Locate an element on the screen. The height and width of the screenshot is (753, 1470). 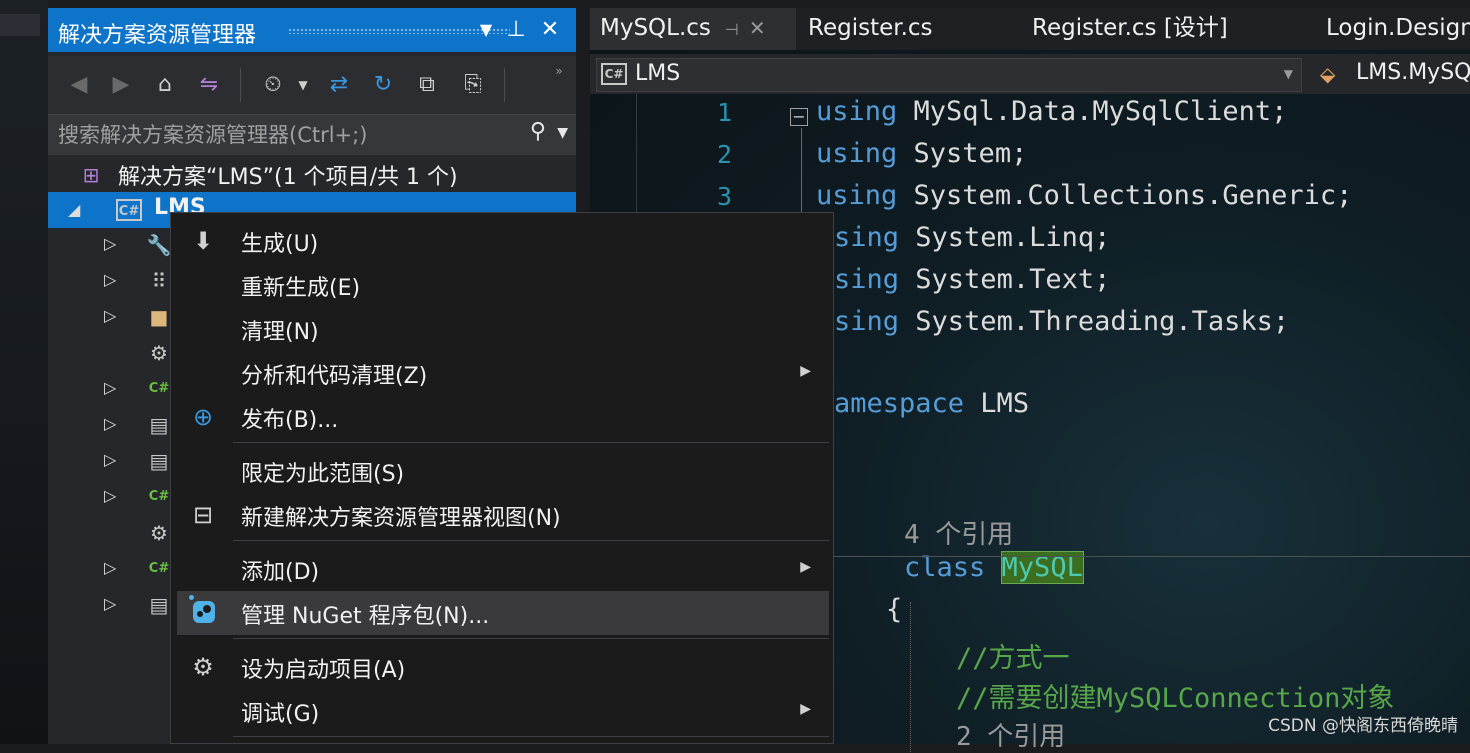
tab-label: Login.Designer is located at coordinates (1398, 28).